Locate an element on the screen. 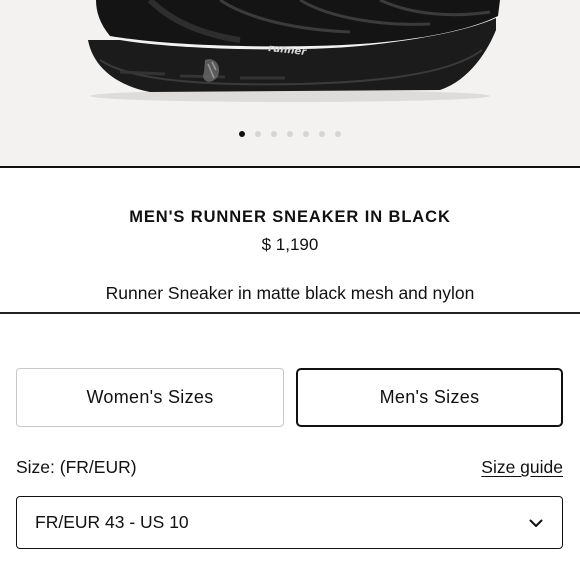 The height and width of the screenshot is (580, 580). sneaker-image: runner is located at coordinates (294, 51).